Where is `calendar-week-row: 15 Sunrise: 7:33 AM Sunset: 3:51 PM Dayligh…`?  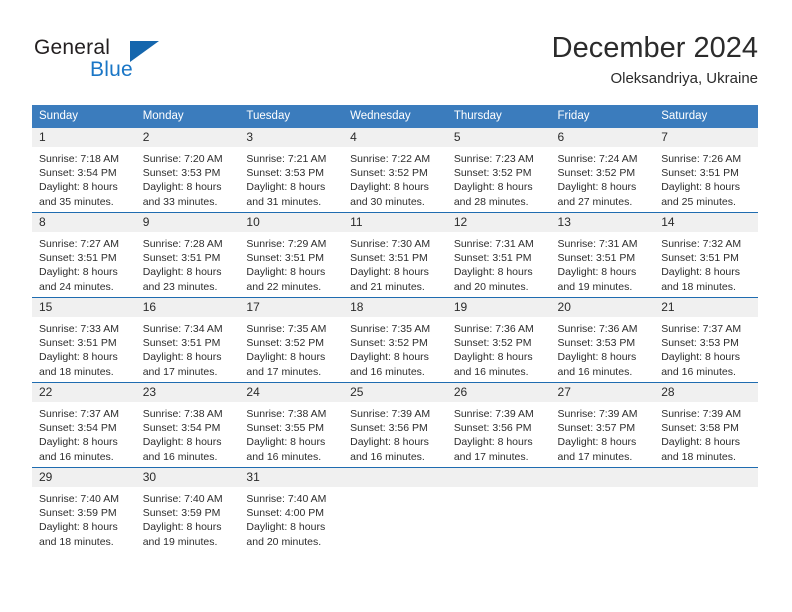 calendar-week-row: 15 Sunrise: 7:33 AM Sunset: 3:51 PM Dayligh… is located at coordinates (395, 340).